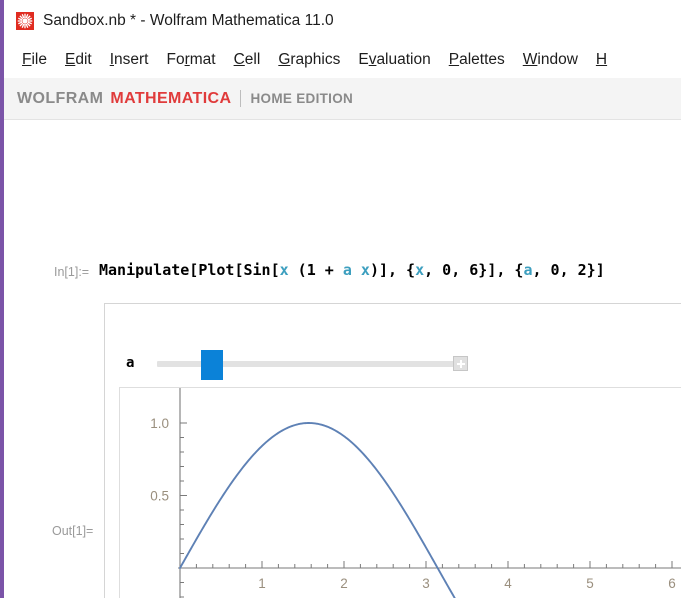  I want to click on menu-item-edit: Edit, so click(78, 60).